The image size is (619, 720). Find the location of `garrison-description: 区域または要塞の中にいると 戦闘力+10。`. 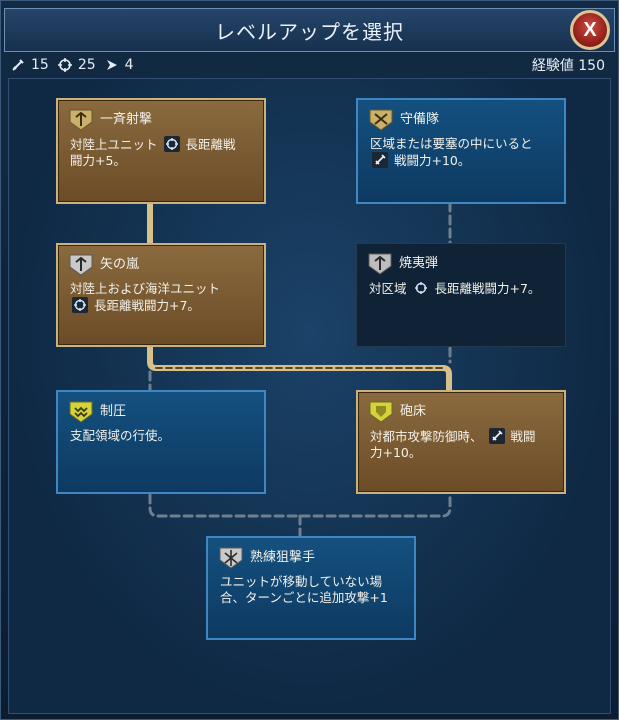

garrison-description: 区域または要塞の中にいると 戦闘力+10。 is located at coordinates (461, 152).